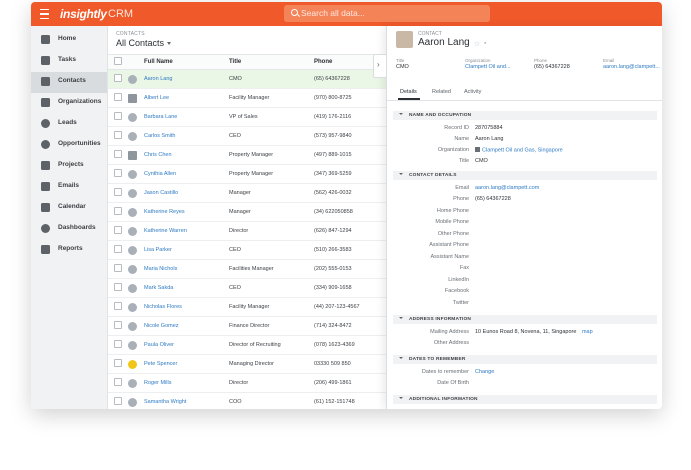 Image resolution: width=691 pixels, height=470 pixels. I want to click on contact-name-link: Maria Nichols, so click(186, 269).